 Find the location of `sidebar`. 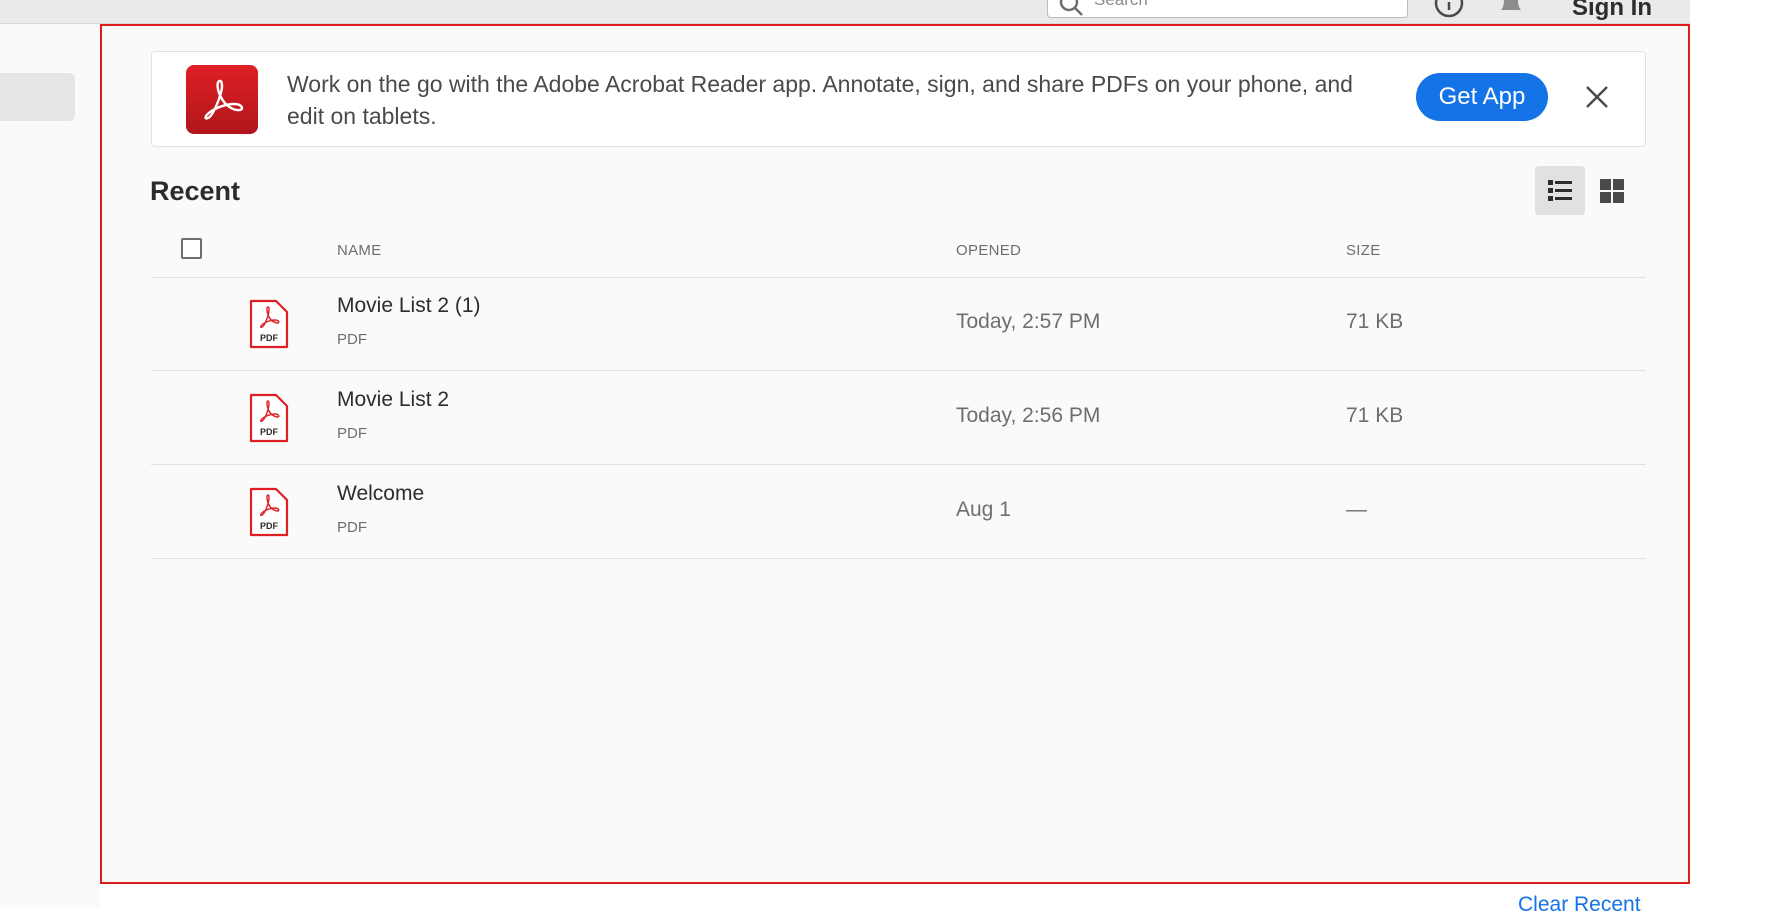

sidebar is located at coordinates (50, 465).